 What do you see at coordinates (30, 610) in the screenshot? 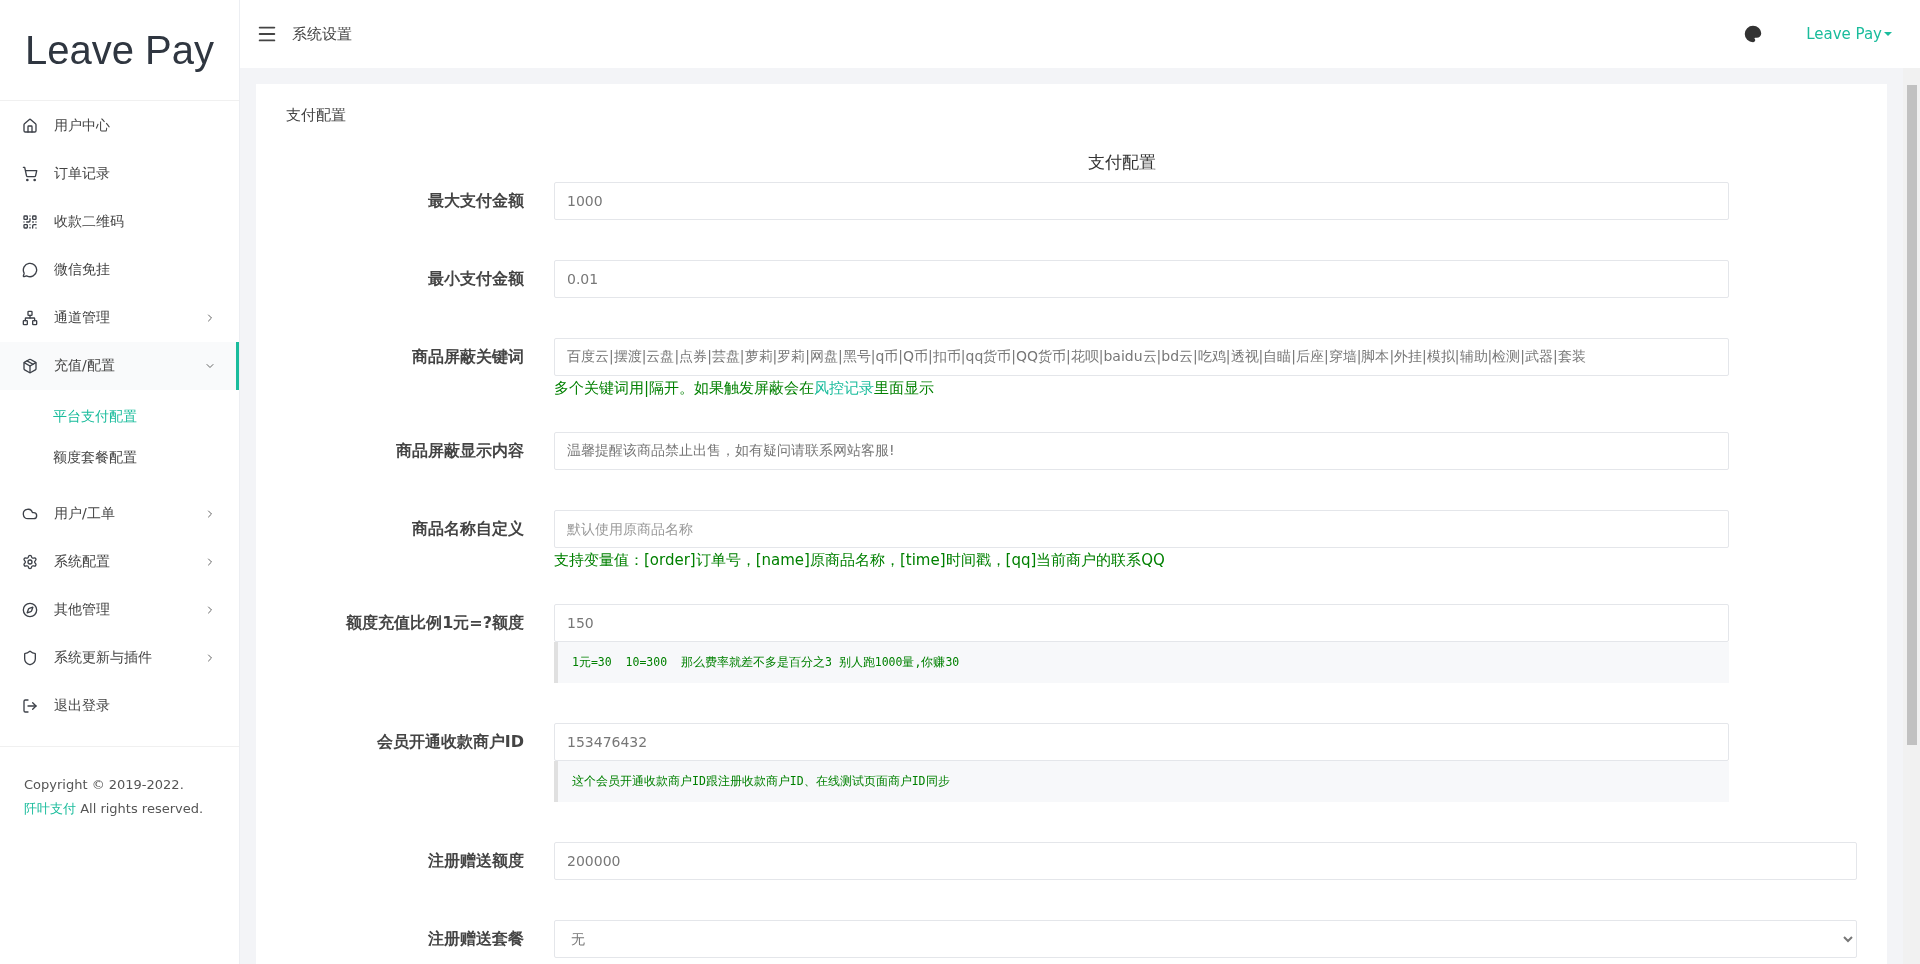
I see `compass-icon` at bounding box center [30, 610].